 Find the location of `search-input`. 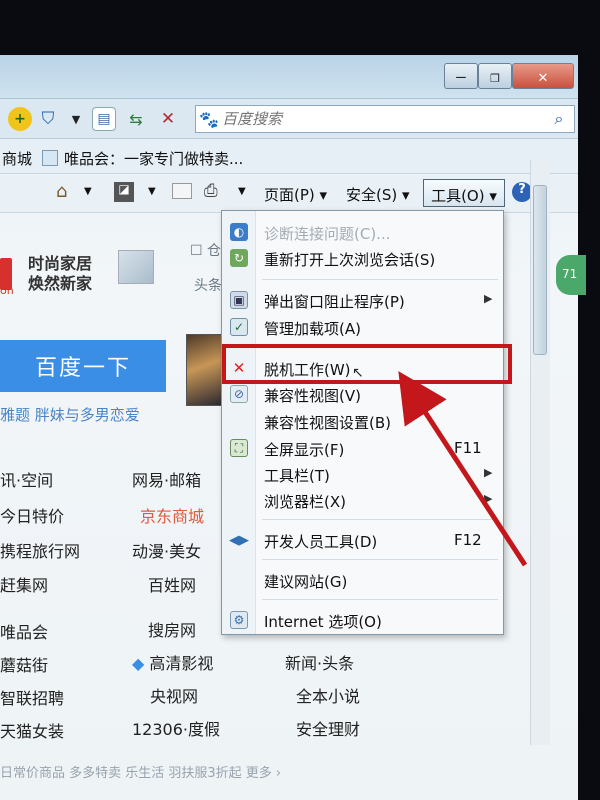

search-input is located at coordinates (383, 119).